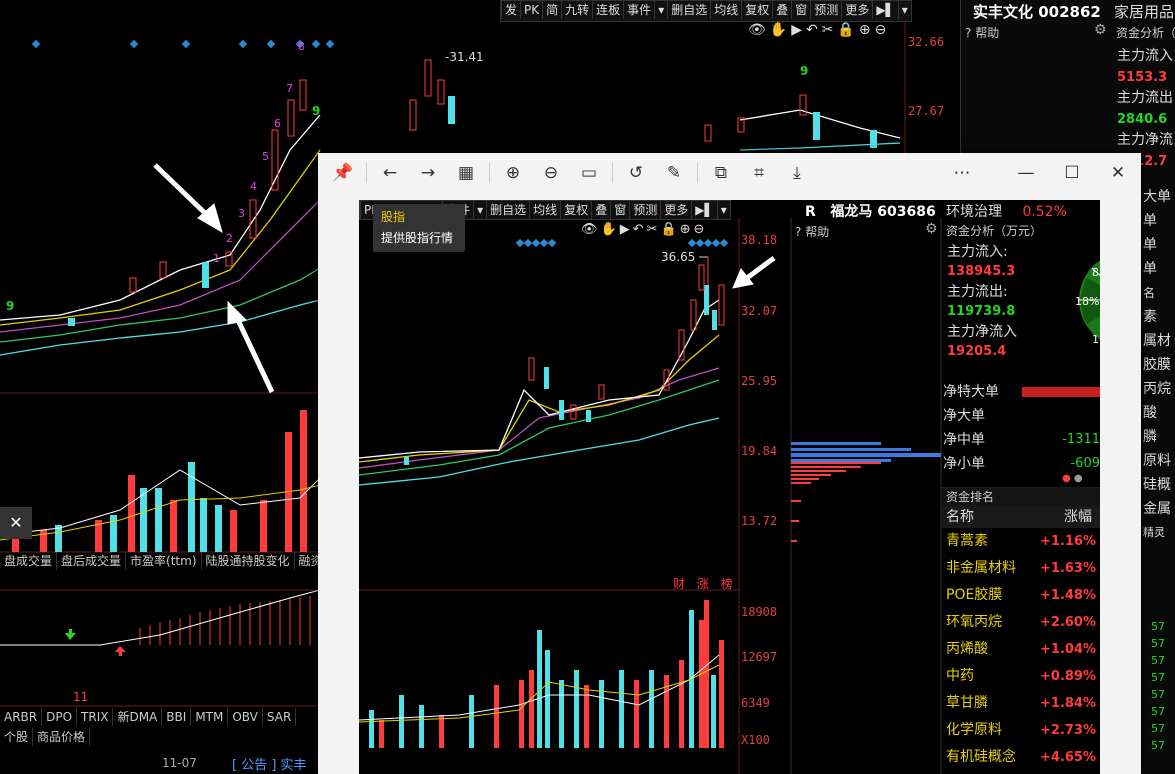  What do you see at coordinates (1021, 730) in the screenshot?
I see `rank-row: 化学原料 +2.73%` at bounding box center [1021, 730].